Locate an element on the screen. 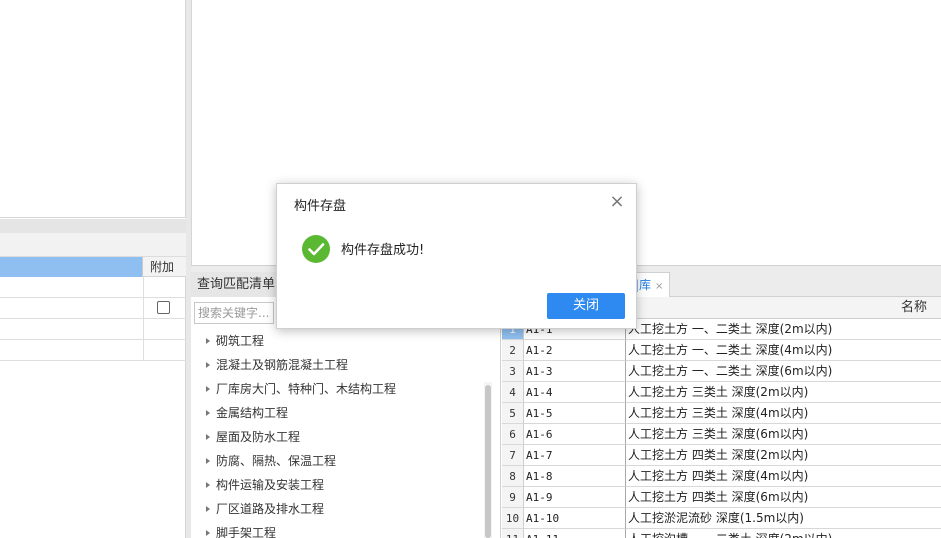 The image size is (941, 538). quota-name: 人工挖土方 一、二类土 深度(2m以内) is located at coordinates (783, 329).